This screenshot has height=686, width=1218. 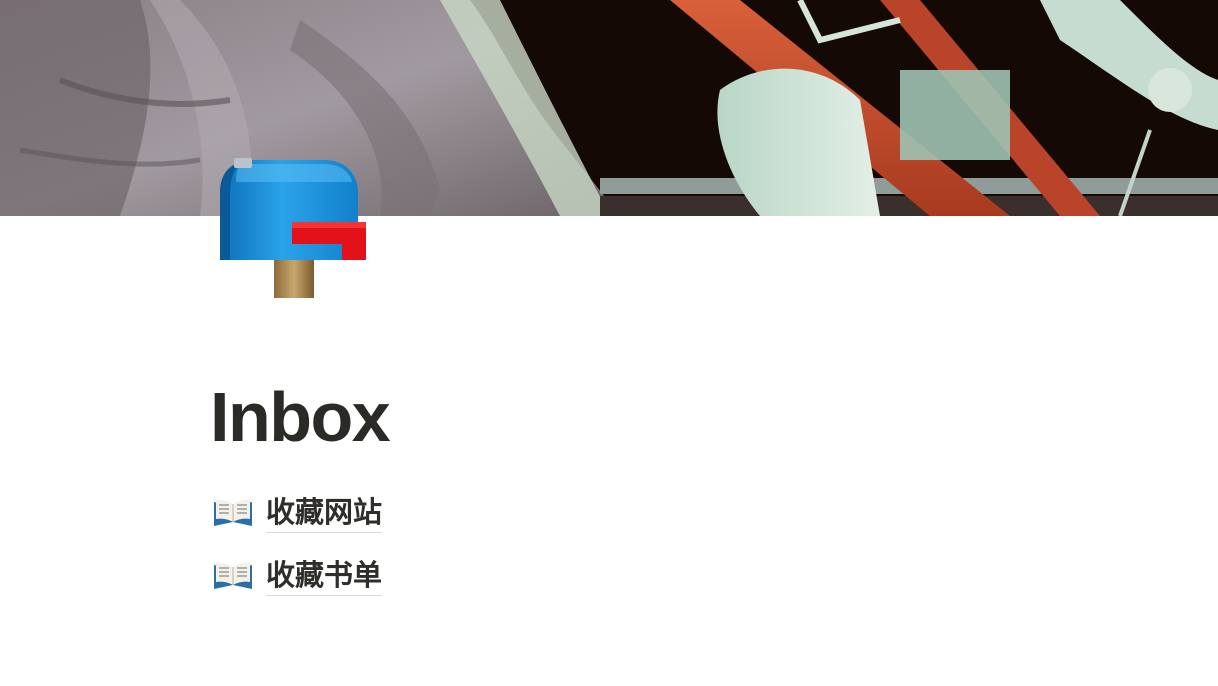 What do you see at coordinates (292, 225) in the screenshot?
I see `mailbox-icon` at bounding box center [292, 225].